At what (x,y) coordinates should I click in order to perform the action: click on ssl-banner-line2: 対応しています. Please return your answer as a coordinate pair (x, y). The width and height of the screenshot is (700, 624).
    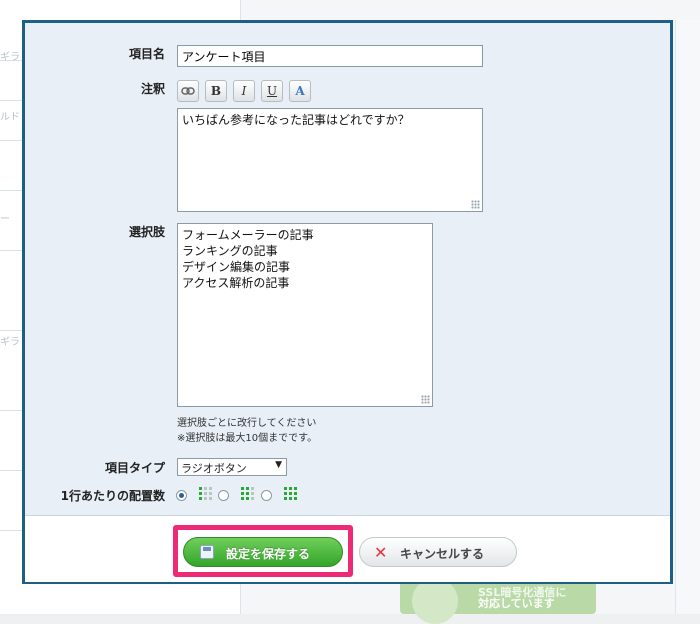
    Looking at the image, I should click on (516, 603).